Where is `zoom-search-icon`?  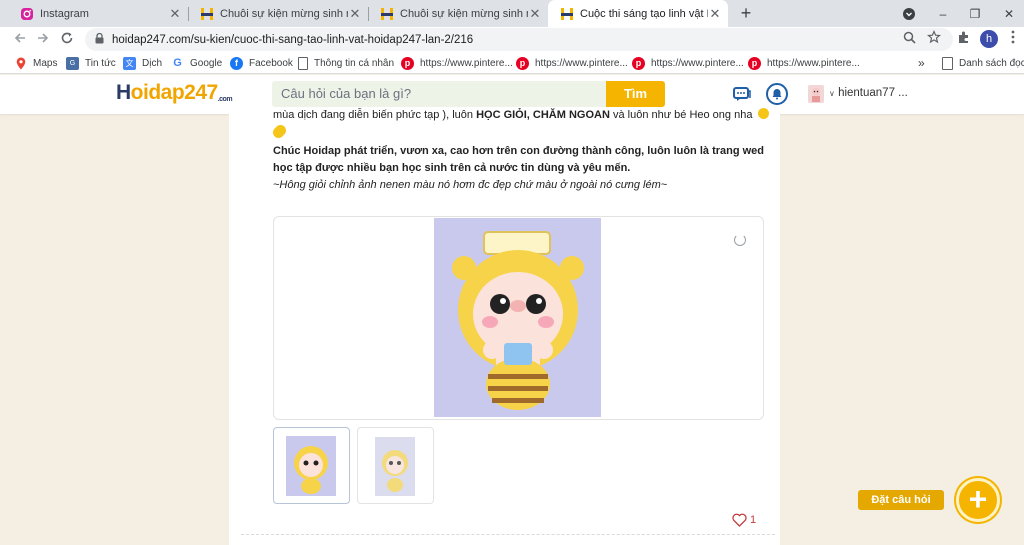
zoom-search-icon is located at coordinates (909, 40).